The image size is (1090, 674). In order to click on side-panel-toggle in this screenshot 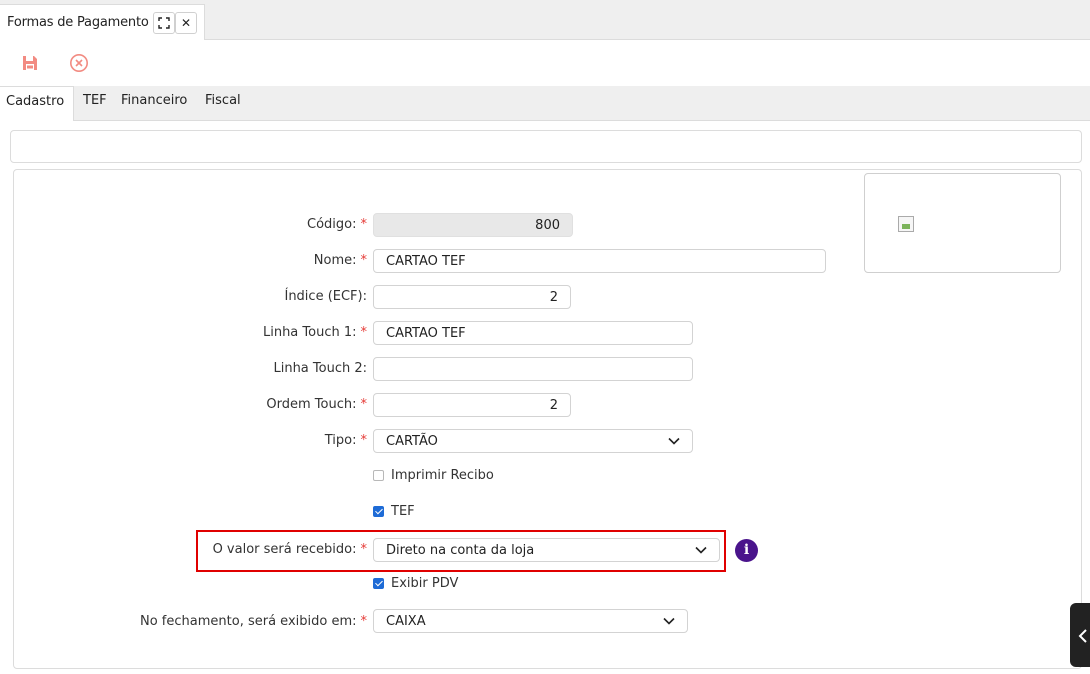, I will do `click(1080, 635)`.